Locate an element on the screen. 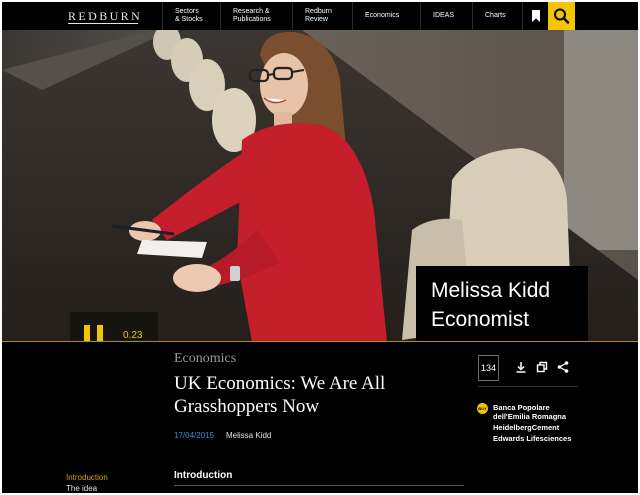 The height and width of the screenshot is (495, 640). nav-label: IDEAS is located at coordinates (444, 15).